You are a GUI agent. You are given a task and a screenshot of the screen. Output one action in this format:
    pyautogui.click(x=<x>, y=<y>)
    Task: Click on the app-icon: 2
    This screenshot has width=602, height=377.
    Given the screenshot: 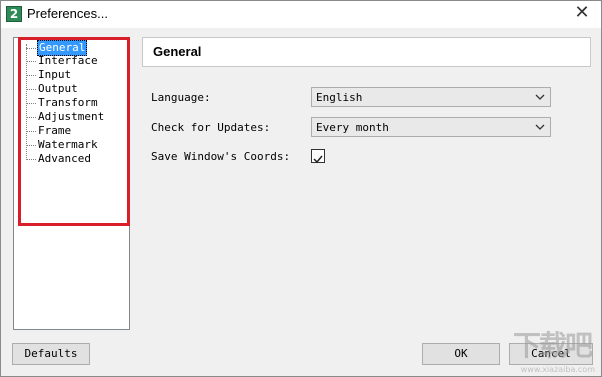 What is the action you would take?
    pyautogui.click(x=14, y=14)
    